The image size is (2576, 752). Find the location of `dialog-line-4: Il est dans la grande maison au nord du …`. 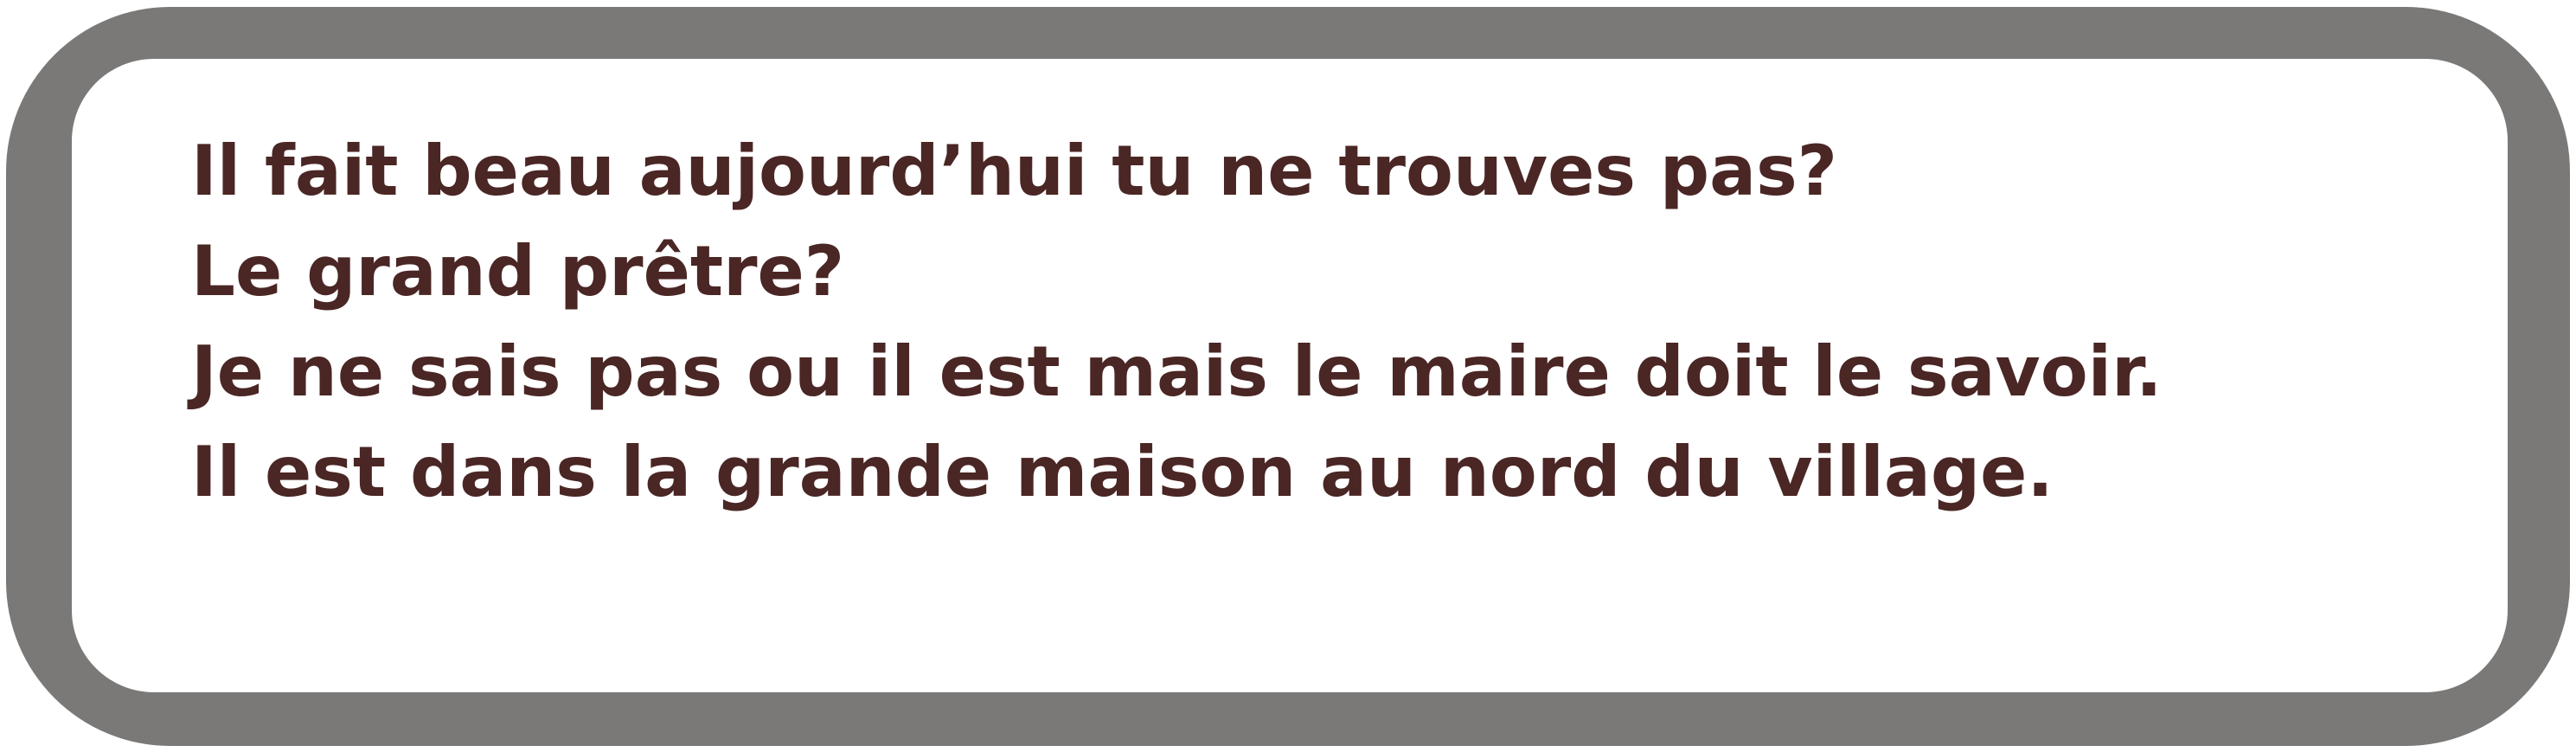

dialog-line-4: Il est dans la grande maison au nord du … is located at coordinates (1122, 472).